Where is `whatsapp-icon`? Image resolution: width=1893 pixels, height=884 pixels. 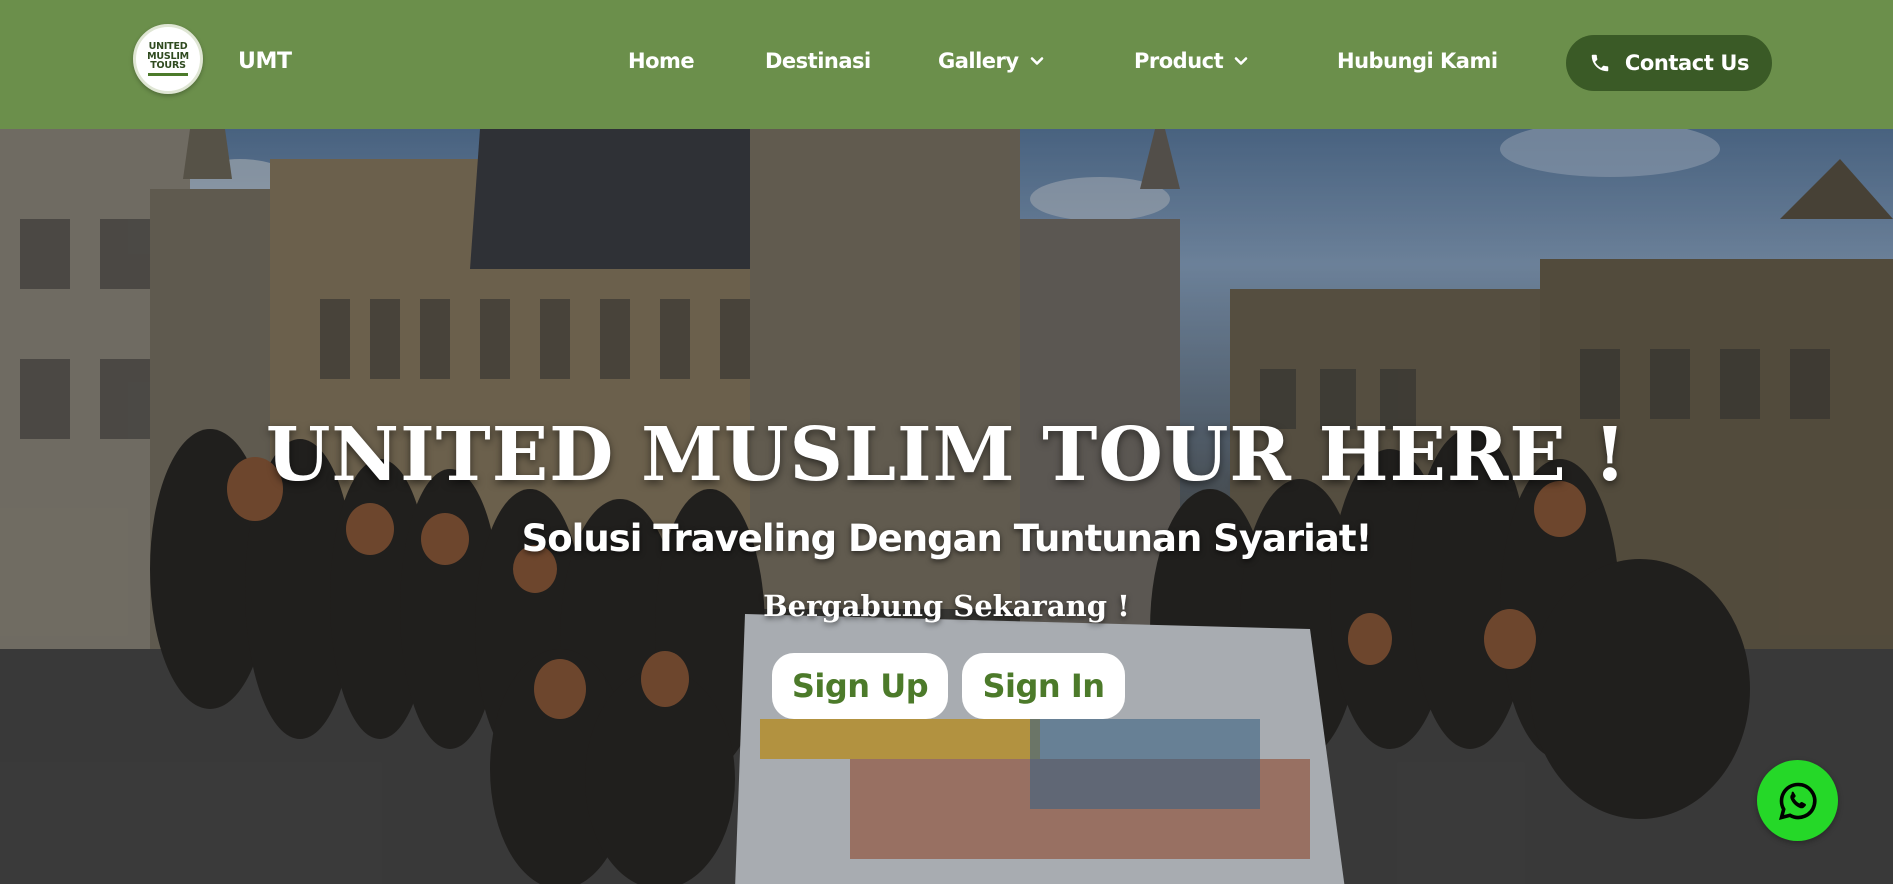
whatsapp-icon is located at coordinates (1797, 801).